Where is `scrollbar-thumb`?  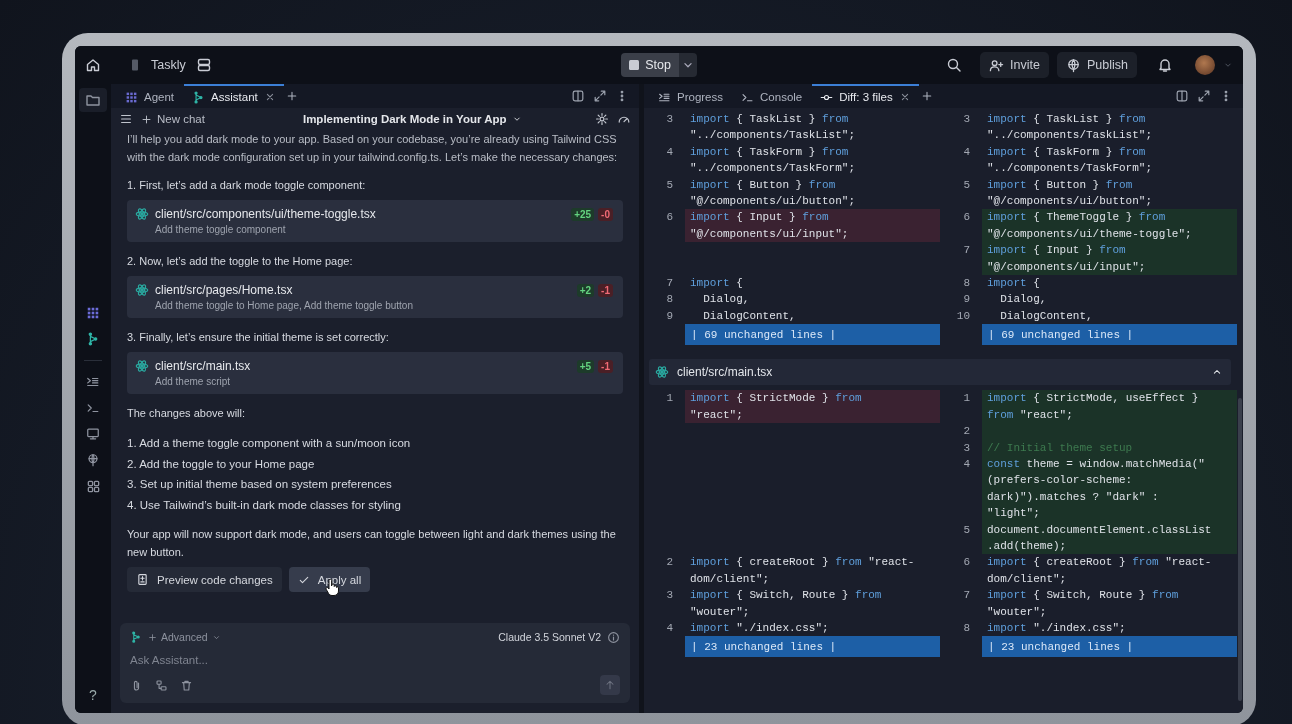 scrollbar-thumb is located at coordinates (1240, 549).